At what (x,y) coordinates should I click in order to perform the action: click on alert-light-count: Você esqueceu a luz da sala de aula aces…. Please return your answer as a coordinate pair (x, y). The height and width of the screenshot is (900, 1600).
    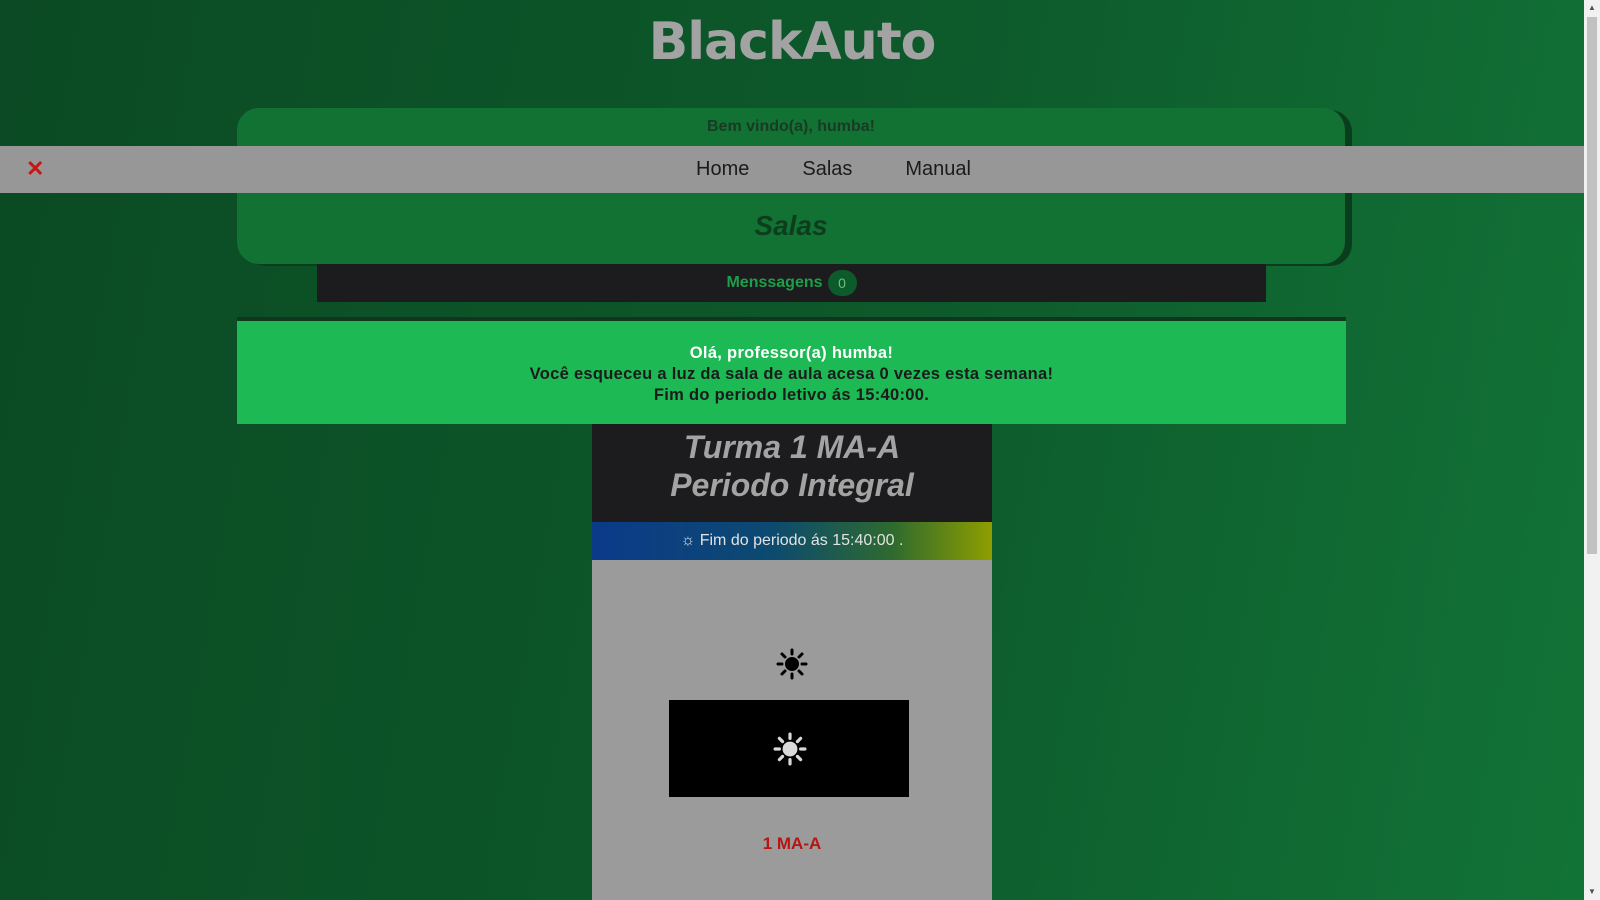
    Looking at the image, I should click on (791, 374).